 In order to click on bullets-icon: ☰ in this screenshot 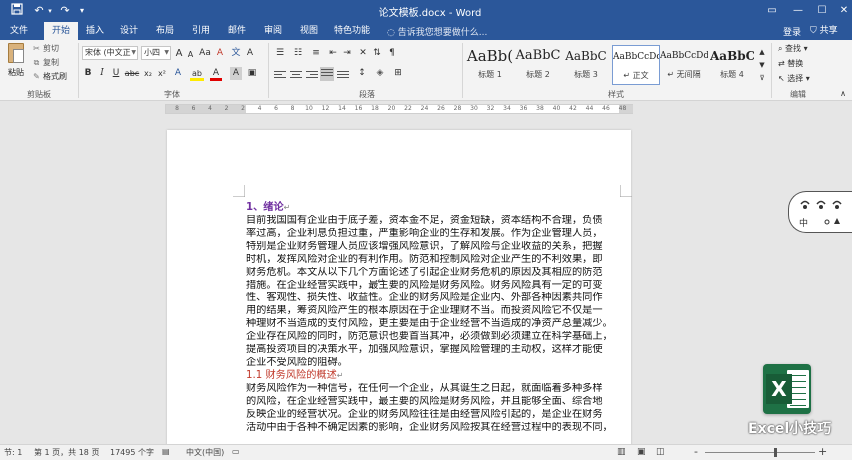, I will do `click(280, 53)`.